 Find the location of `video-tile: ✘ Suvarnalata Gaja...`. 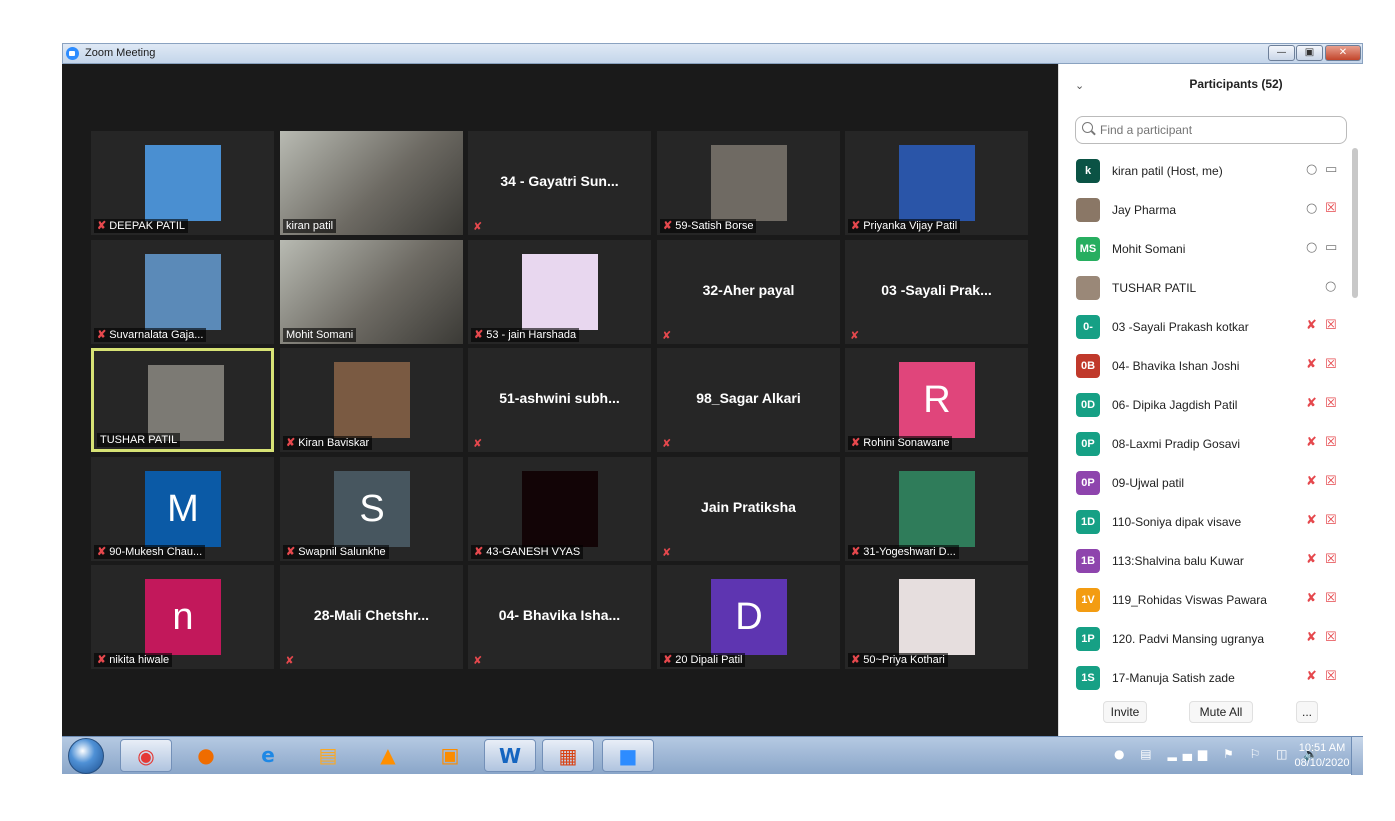

video-tile: ✘ Suvarnalata Gaja... is located at coordinates (182, 292).